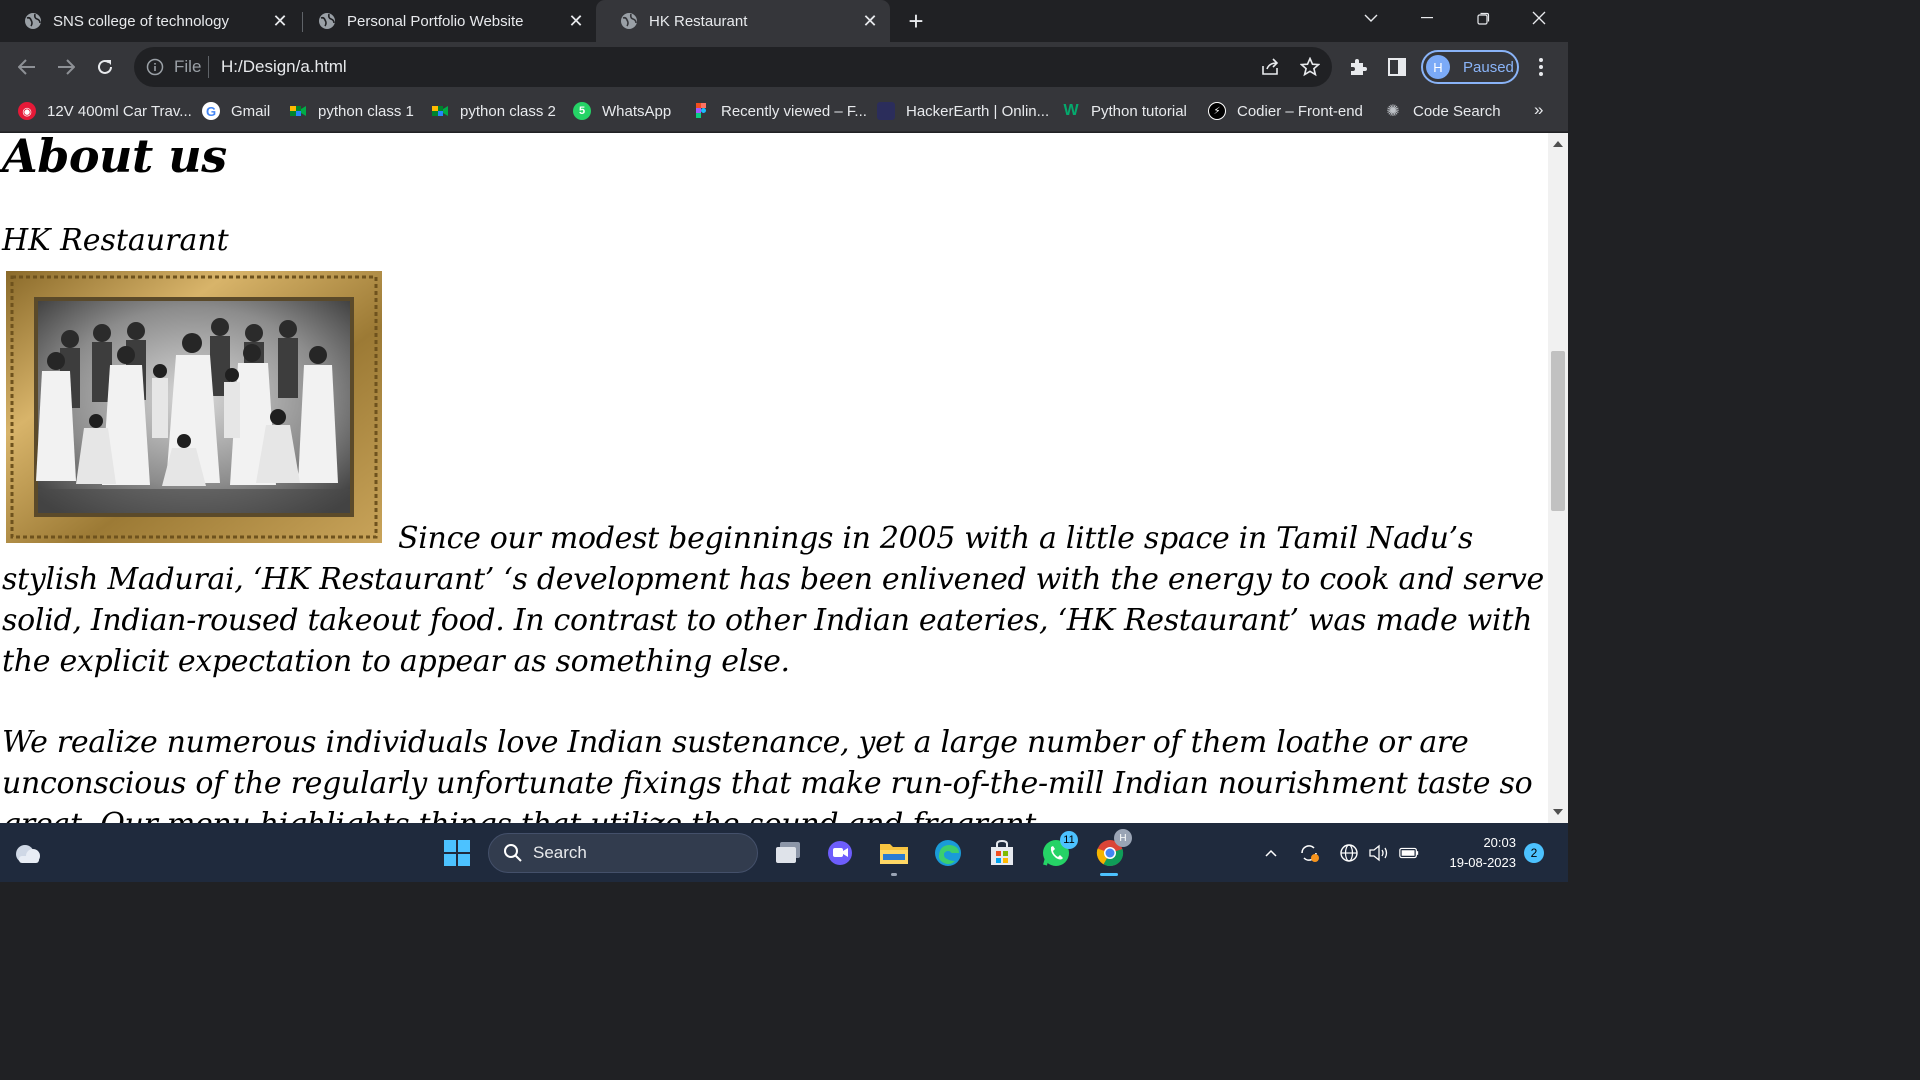 The image size is (1920, 1080). What do you see at coordinates (1409, 853) in the screenshot?
I see `battery-button` at bounding box center [1409, 853].